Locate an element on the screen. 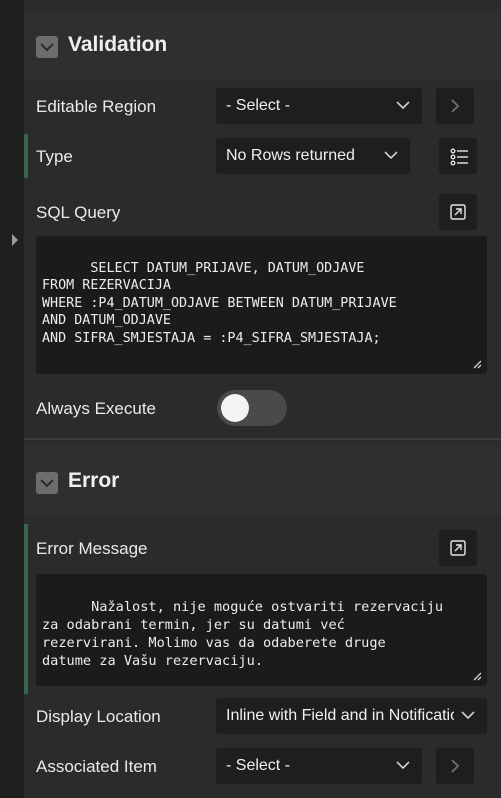 This screenshot has width=501, height=798. error-header: Error is located at coordinates (262, 481).